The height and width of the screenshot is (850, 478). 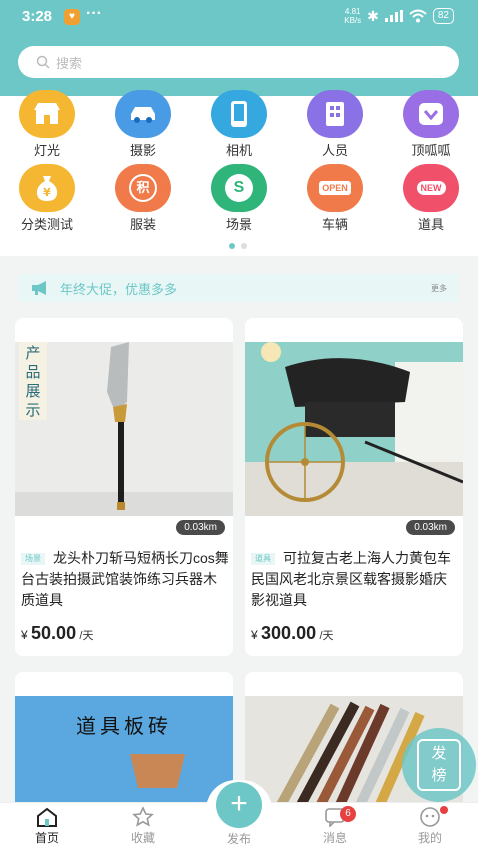 What do you see at coordinates (238, 839) in the screenshot?
I see `publish-label: 发布` at bounding box center [238, 839].